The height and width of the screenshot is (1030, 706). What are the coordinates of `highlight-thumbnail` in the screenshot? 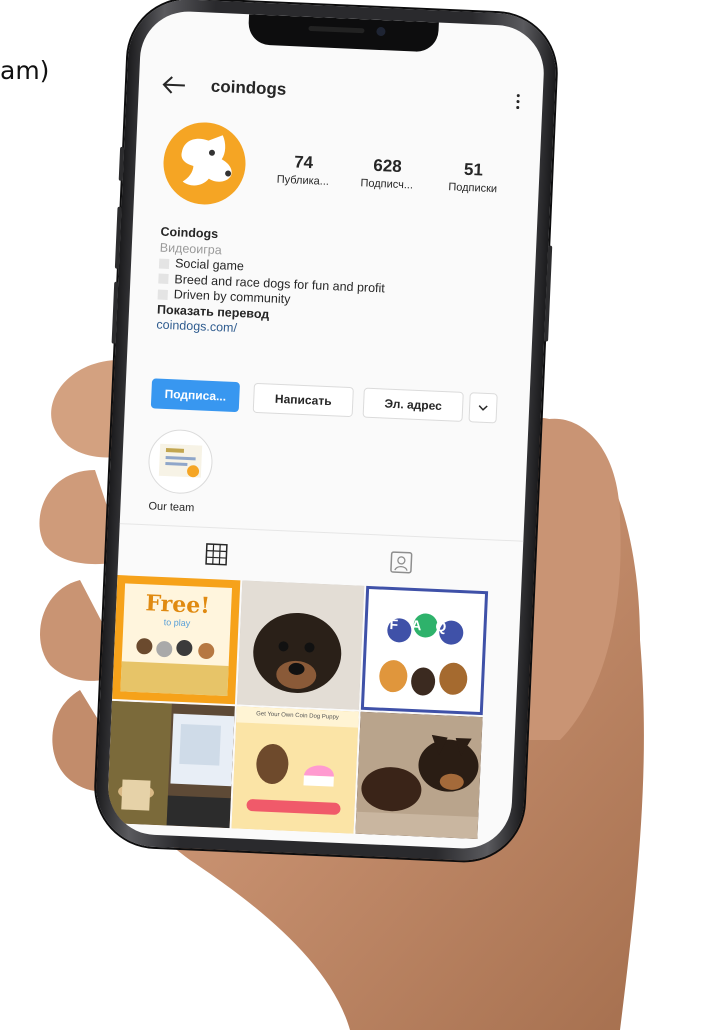 It's located at (180, 460).